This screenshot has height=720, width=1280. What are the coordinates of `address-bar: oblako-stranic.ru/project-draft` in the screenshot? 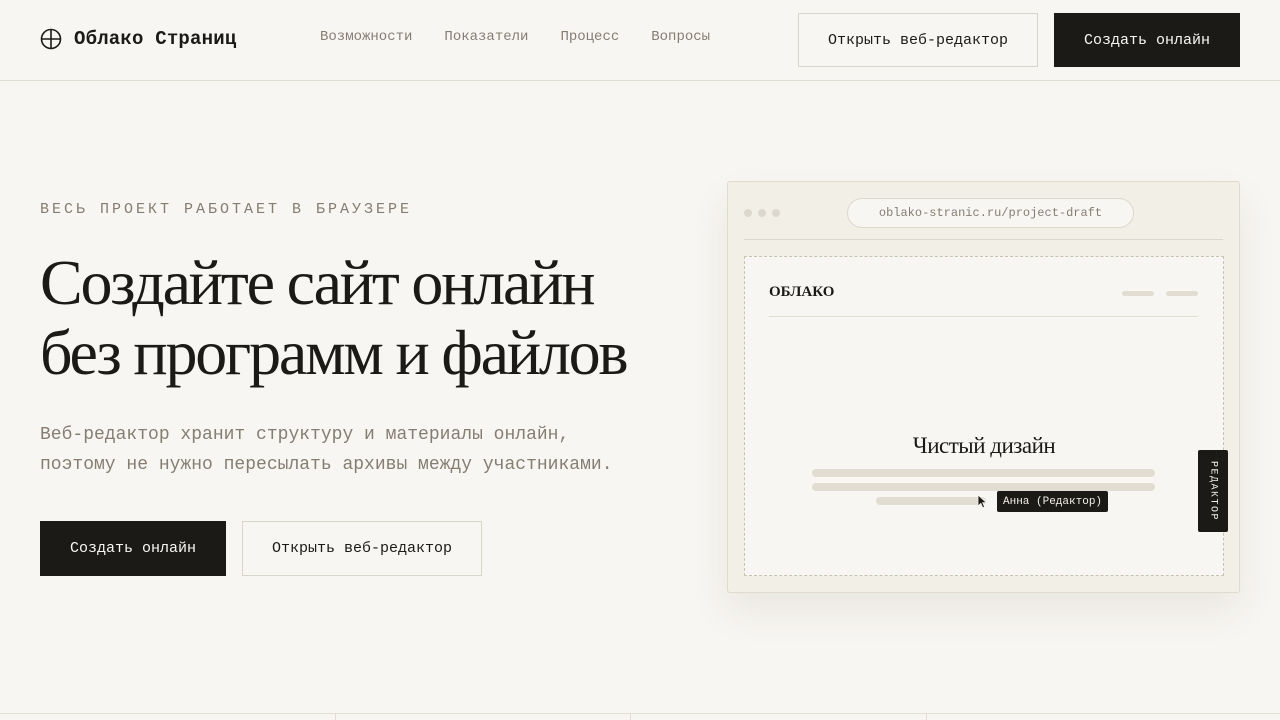 It's located at (990, 213).